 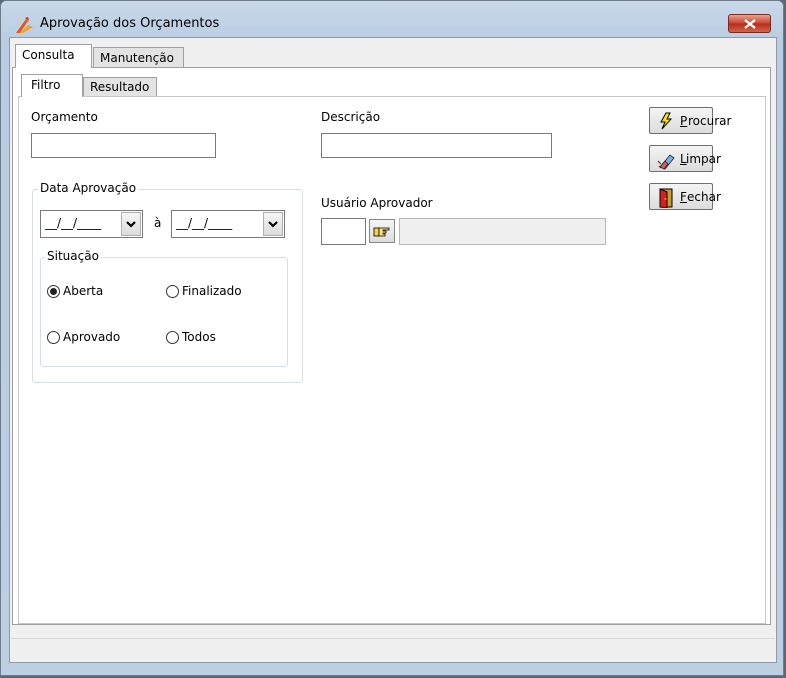 I want to click on tab-resultado-label: Resultado, so click(x=120, y=87).